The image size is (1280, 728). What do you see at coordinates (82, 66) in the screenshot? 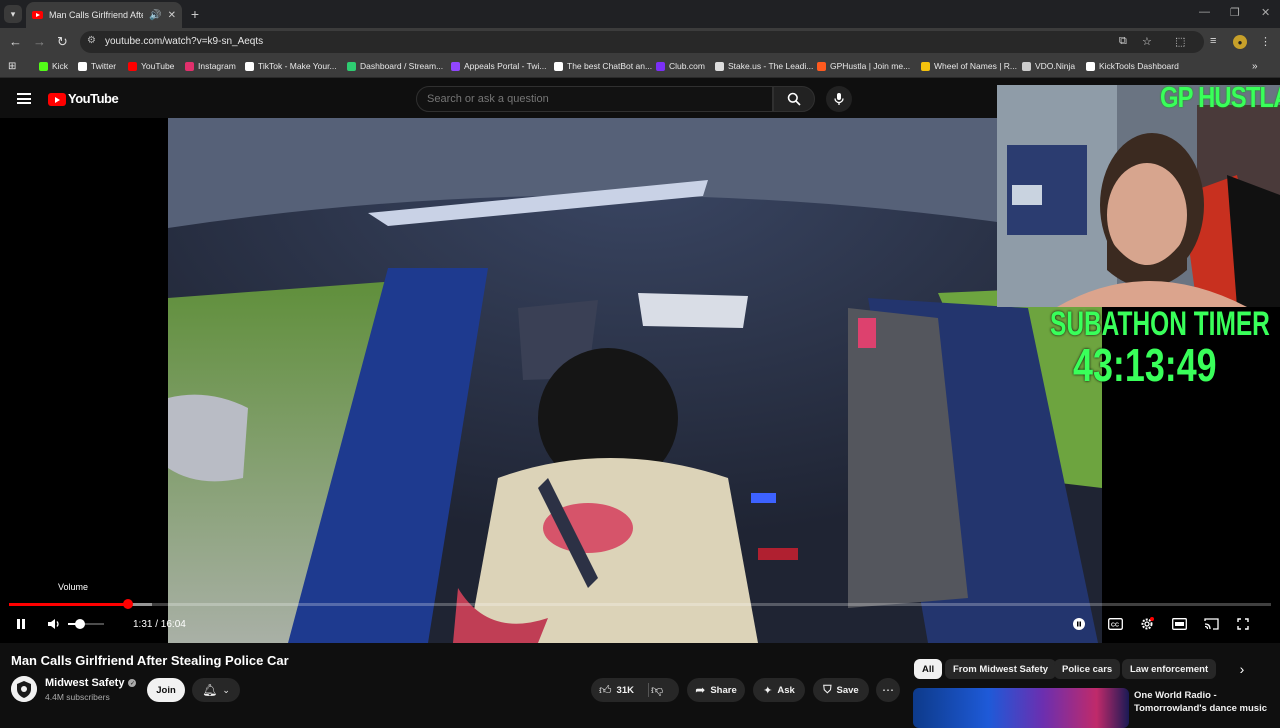
I see `x-twitter-icon` at bounding box center [82, 66].